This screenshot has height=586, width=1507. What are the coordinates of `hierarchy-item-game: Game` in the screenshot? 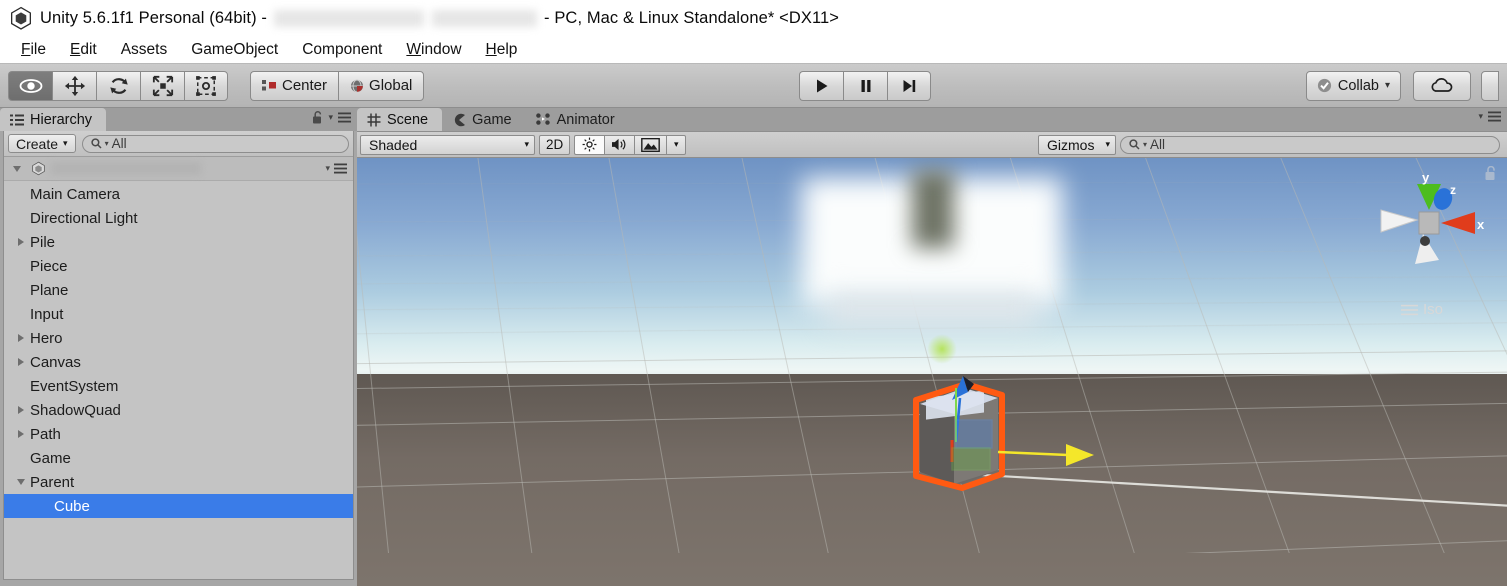 It's located at (178, 458).